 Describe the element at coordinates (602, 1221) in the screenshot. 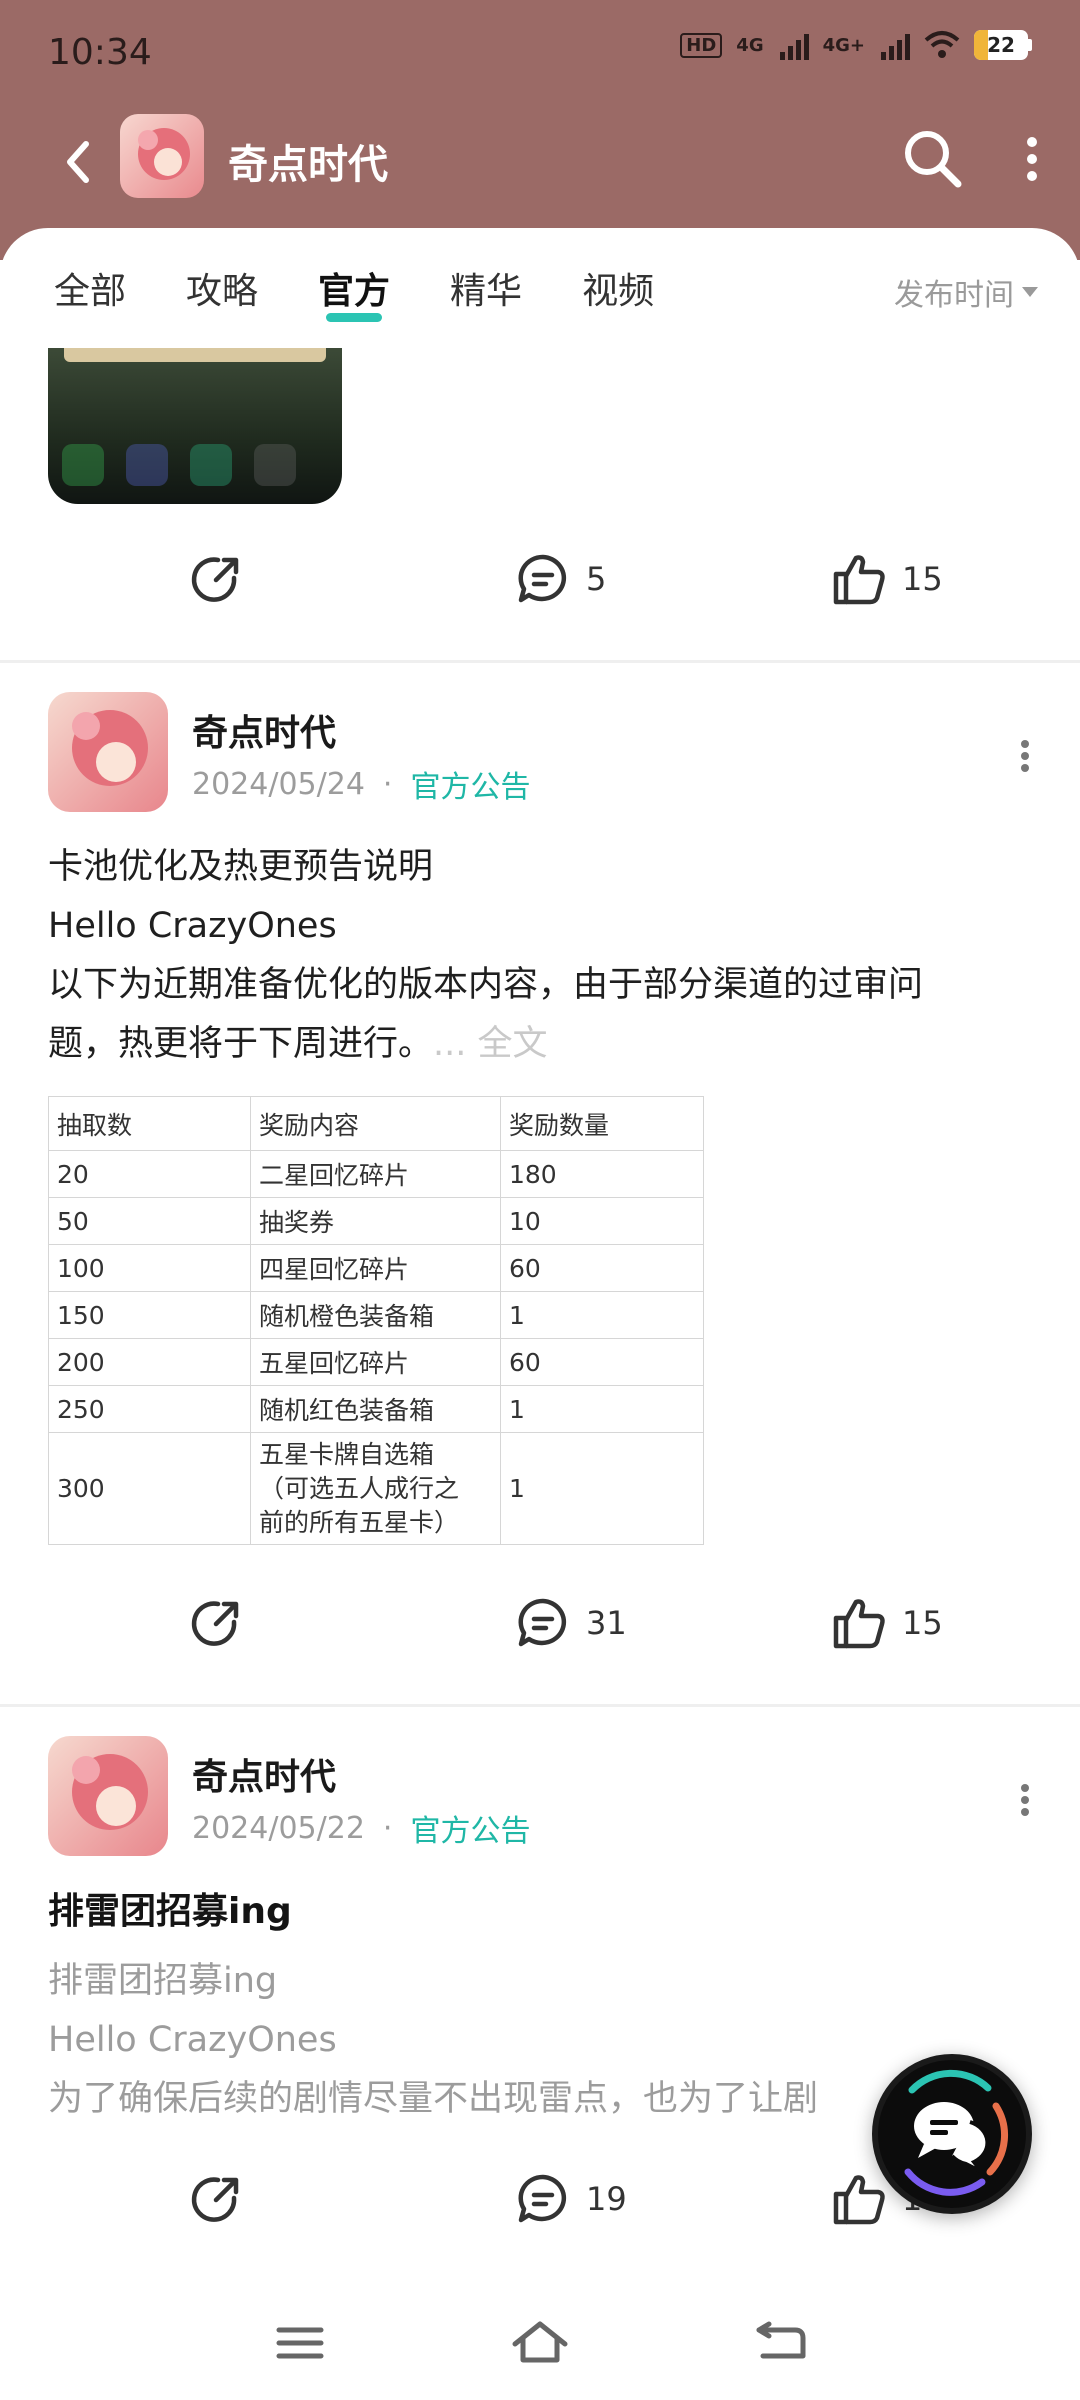

I see `table-cell: 10` at that location.